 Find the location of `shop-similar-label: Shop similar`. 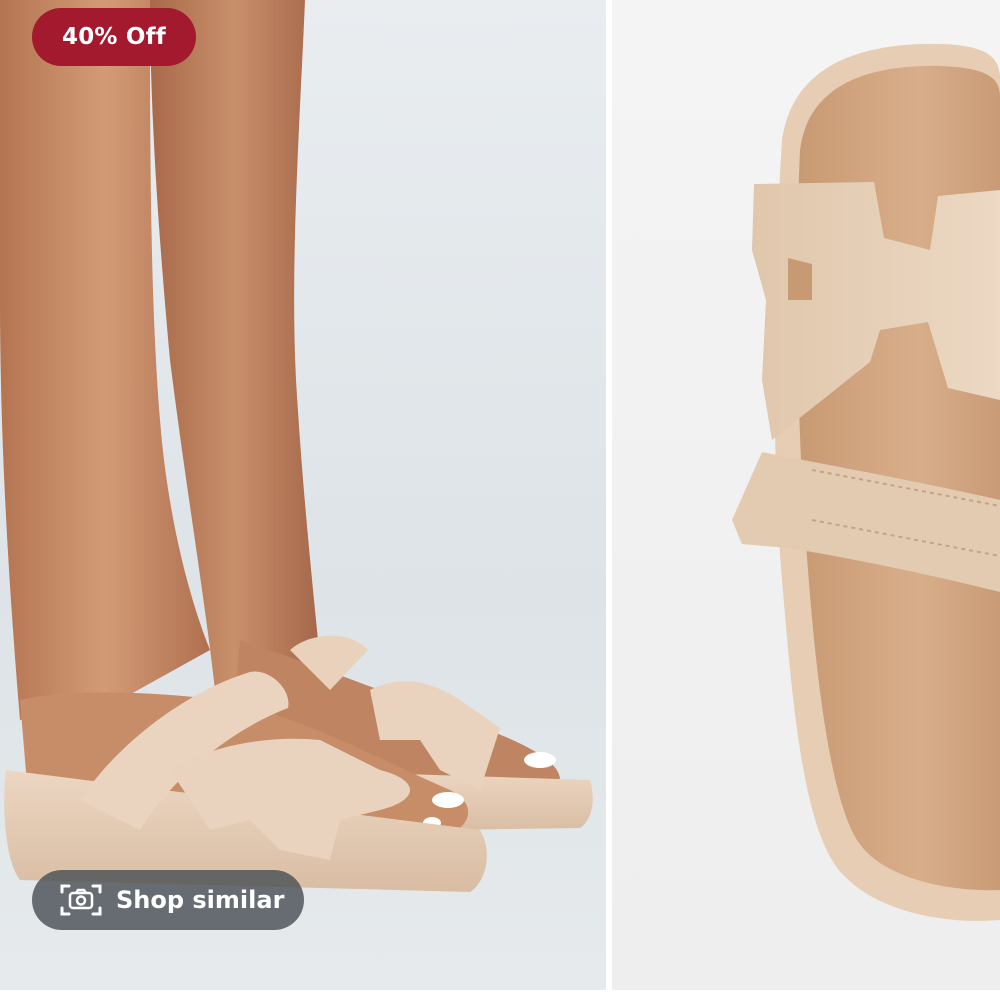

shop-similar-label: Shop similar is located at coordinates (200, 900).